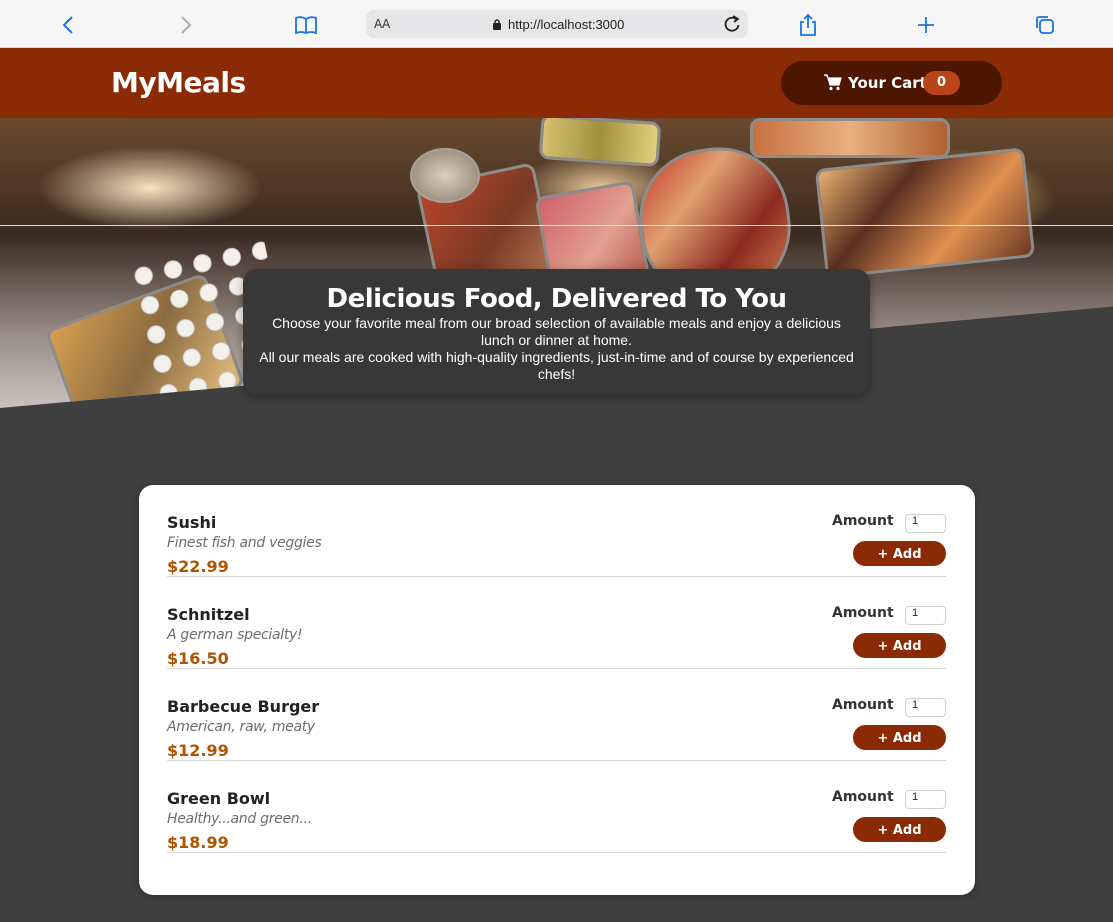 The height and width of the screenshot is (922, 1113). What do you see at coordinates (887, 83) in the screenshot?
I see `cart-label: Your Cart` at bounding box center [887, 83].